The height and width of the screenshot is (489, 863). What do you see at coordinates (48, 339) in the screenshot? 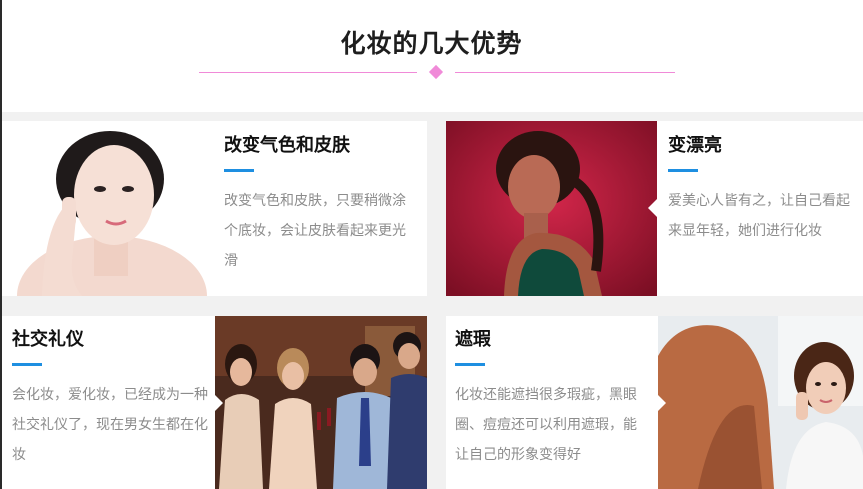
I see `card-title: 社交礼仪` at bounding box center [48, 339].